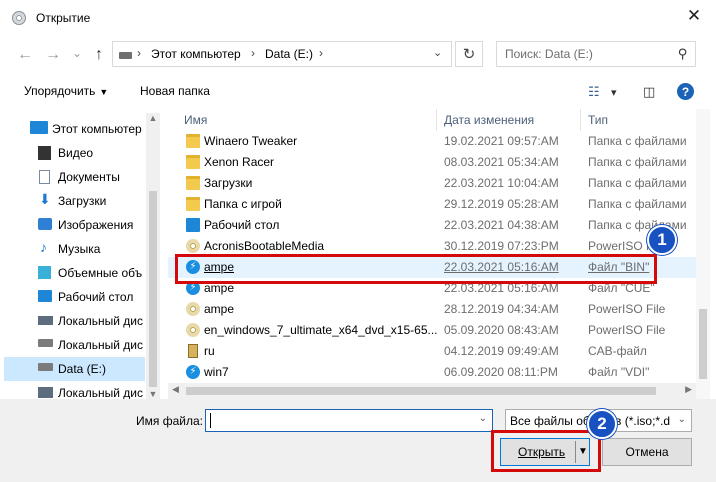  Describe the element at coordinates (694, 16) in the screenshot. I see `close-icon: ✕` at that location.